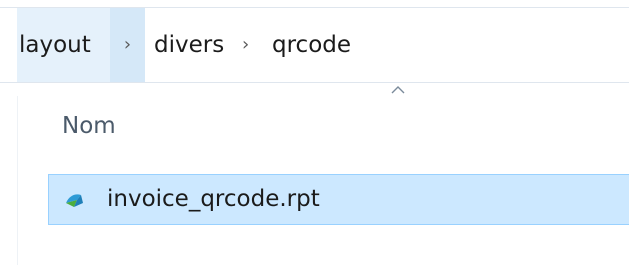 The width and height of the screenshot is (629, 265). I want to click on crystal-report-file-icon, so click(74, 200).